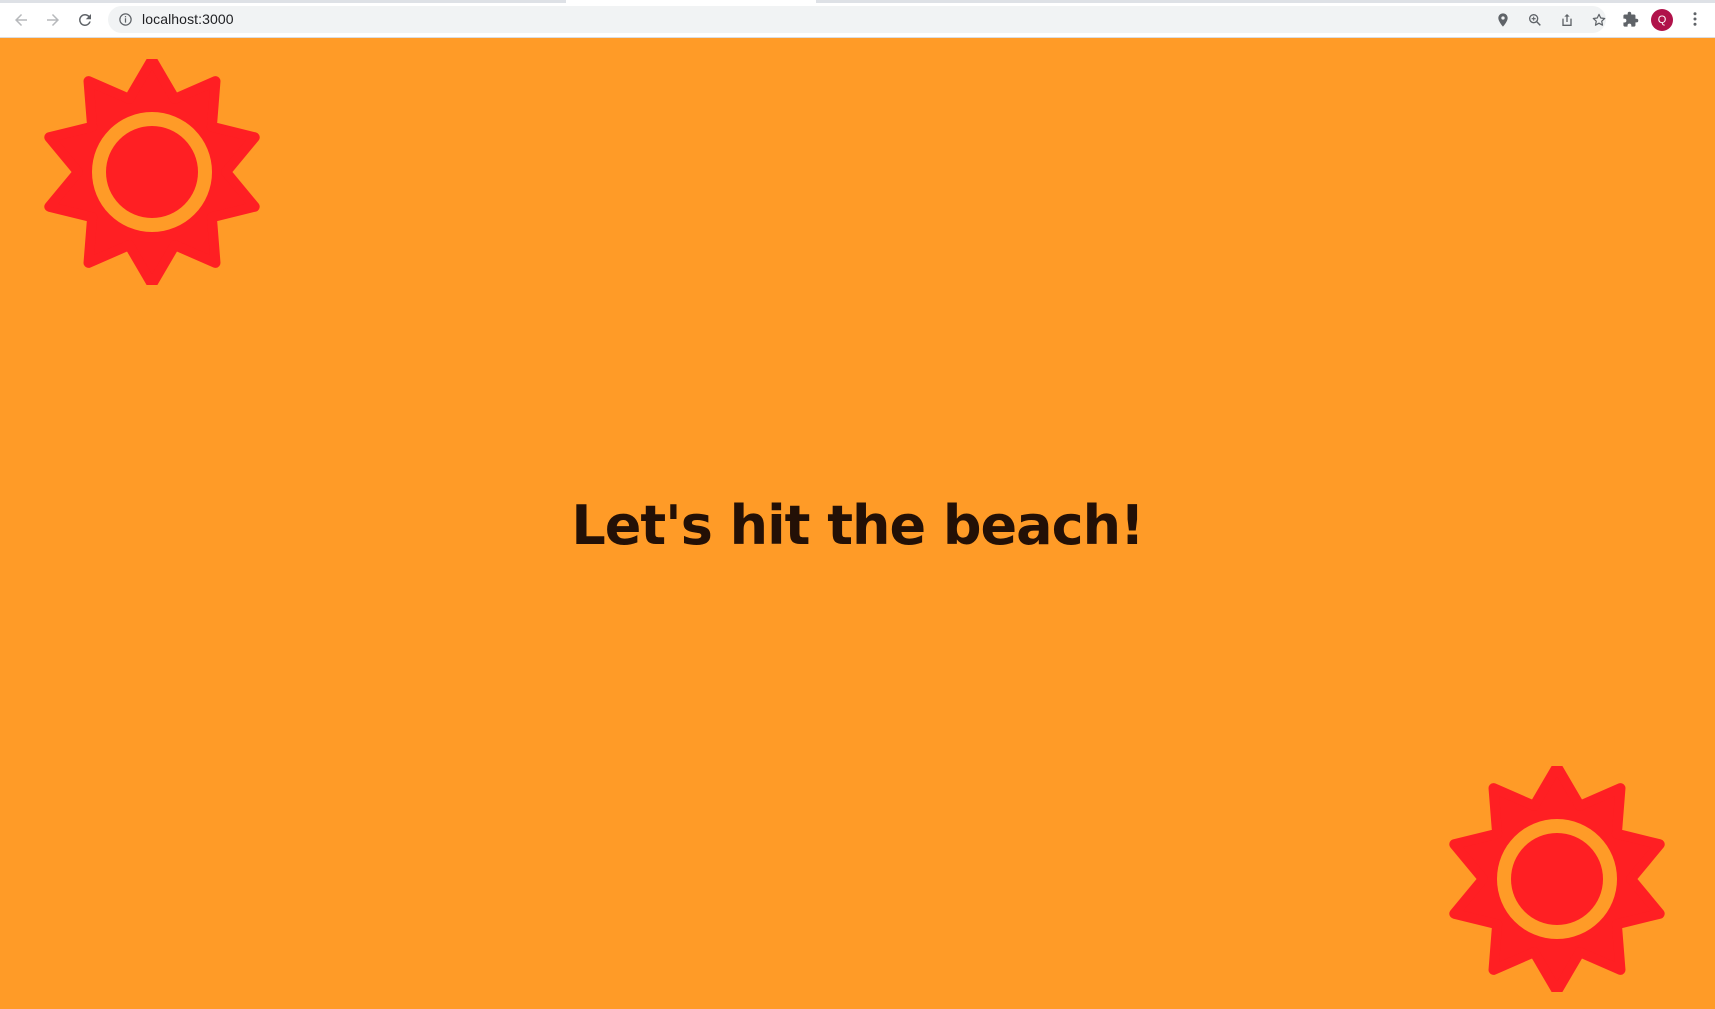  Describe the element at coordinates (857, 1) in the screenshot. I see `tab-strip-edge` at that location.